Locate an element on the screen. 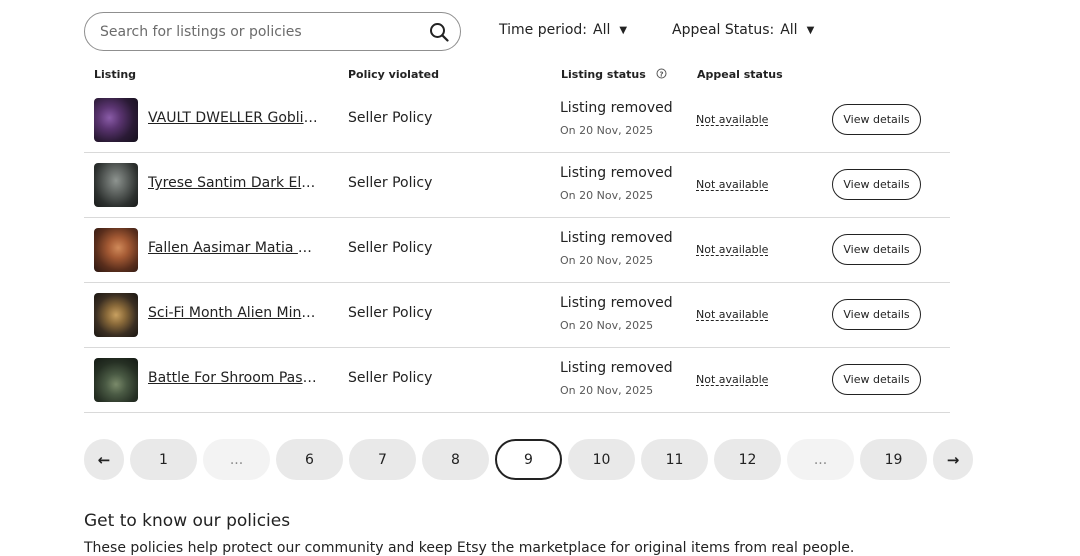  info-icon: ? is located at coordinates (661, 73).